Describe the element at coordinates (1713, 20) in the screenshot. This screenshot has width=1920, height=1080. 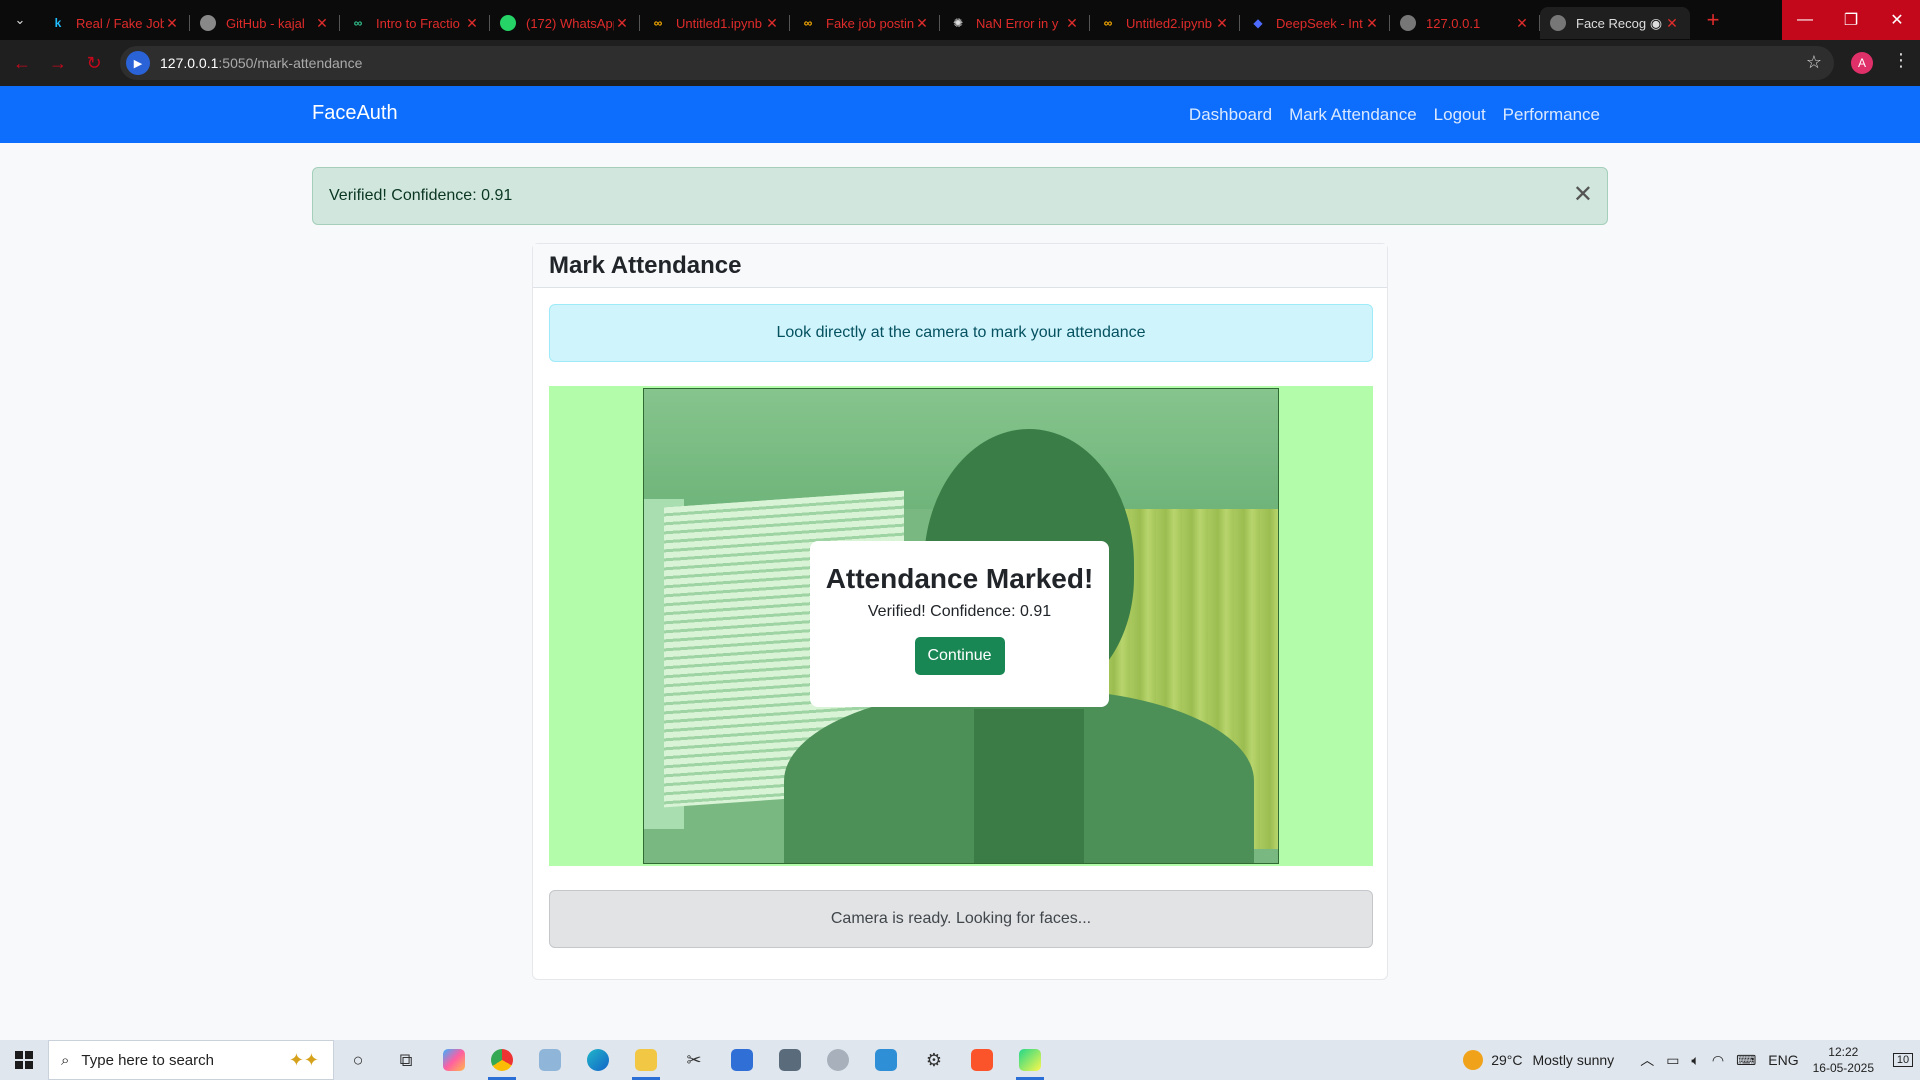
I see `new-tab-button: +` at that location.